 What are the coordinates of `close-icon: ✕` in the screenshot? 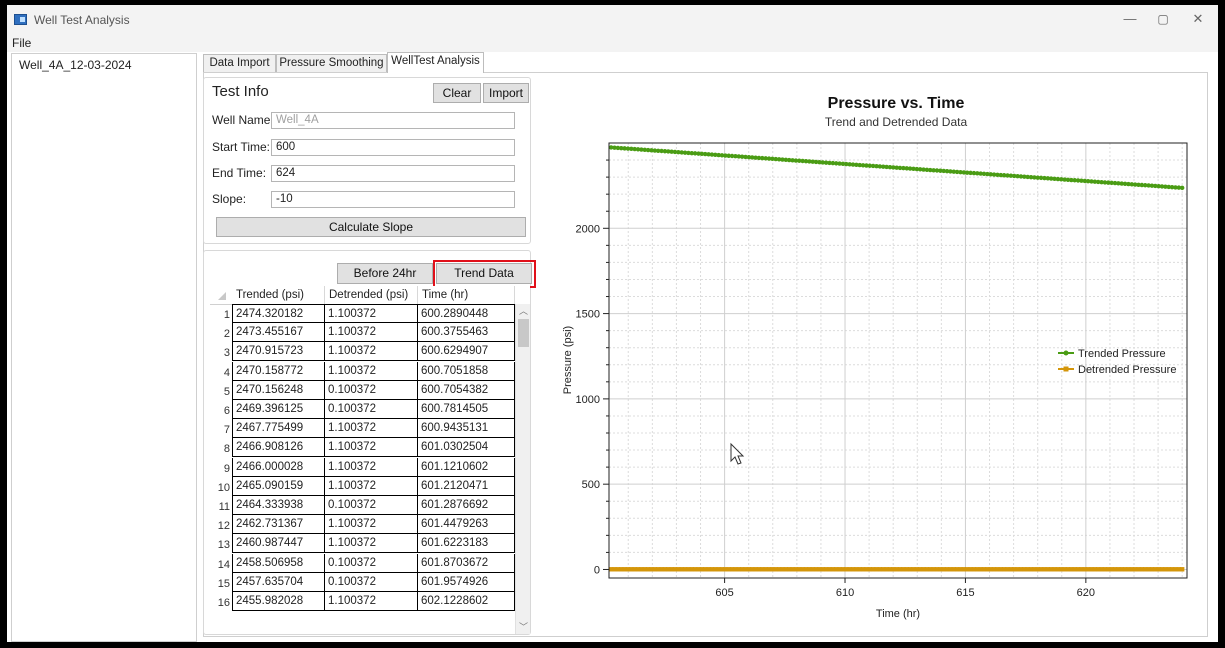 It's located at (1198, 19).